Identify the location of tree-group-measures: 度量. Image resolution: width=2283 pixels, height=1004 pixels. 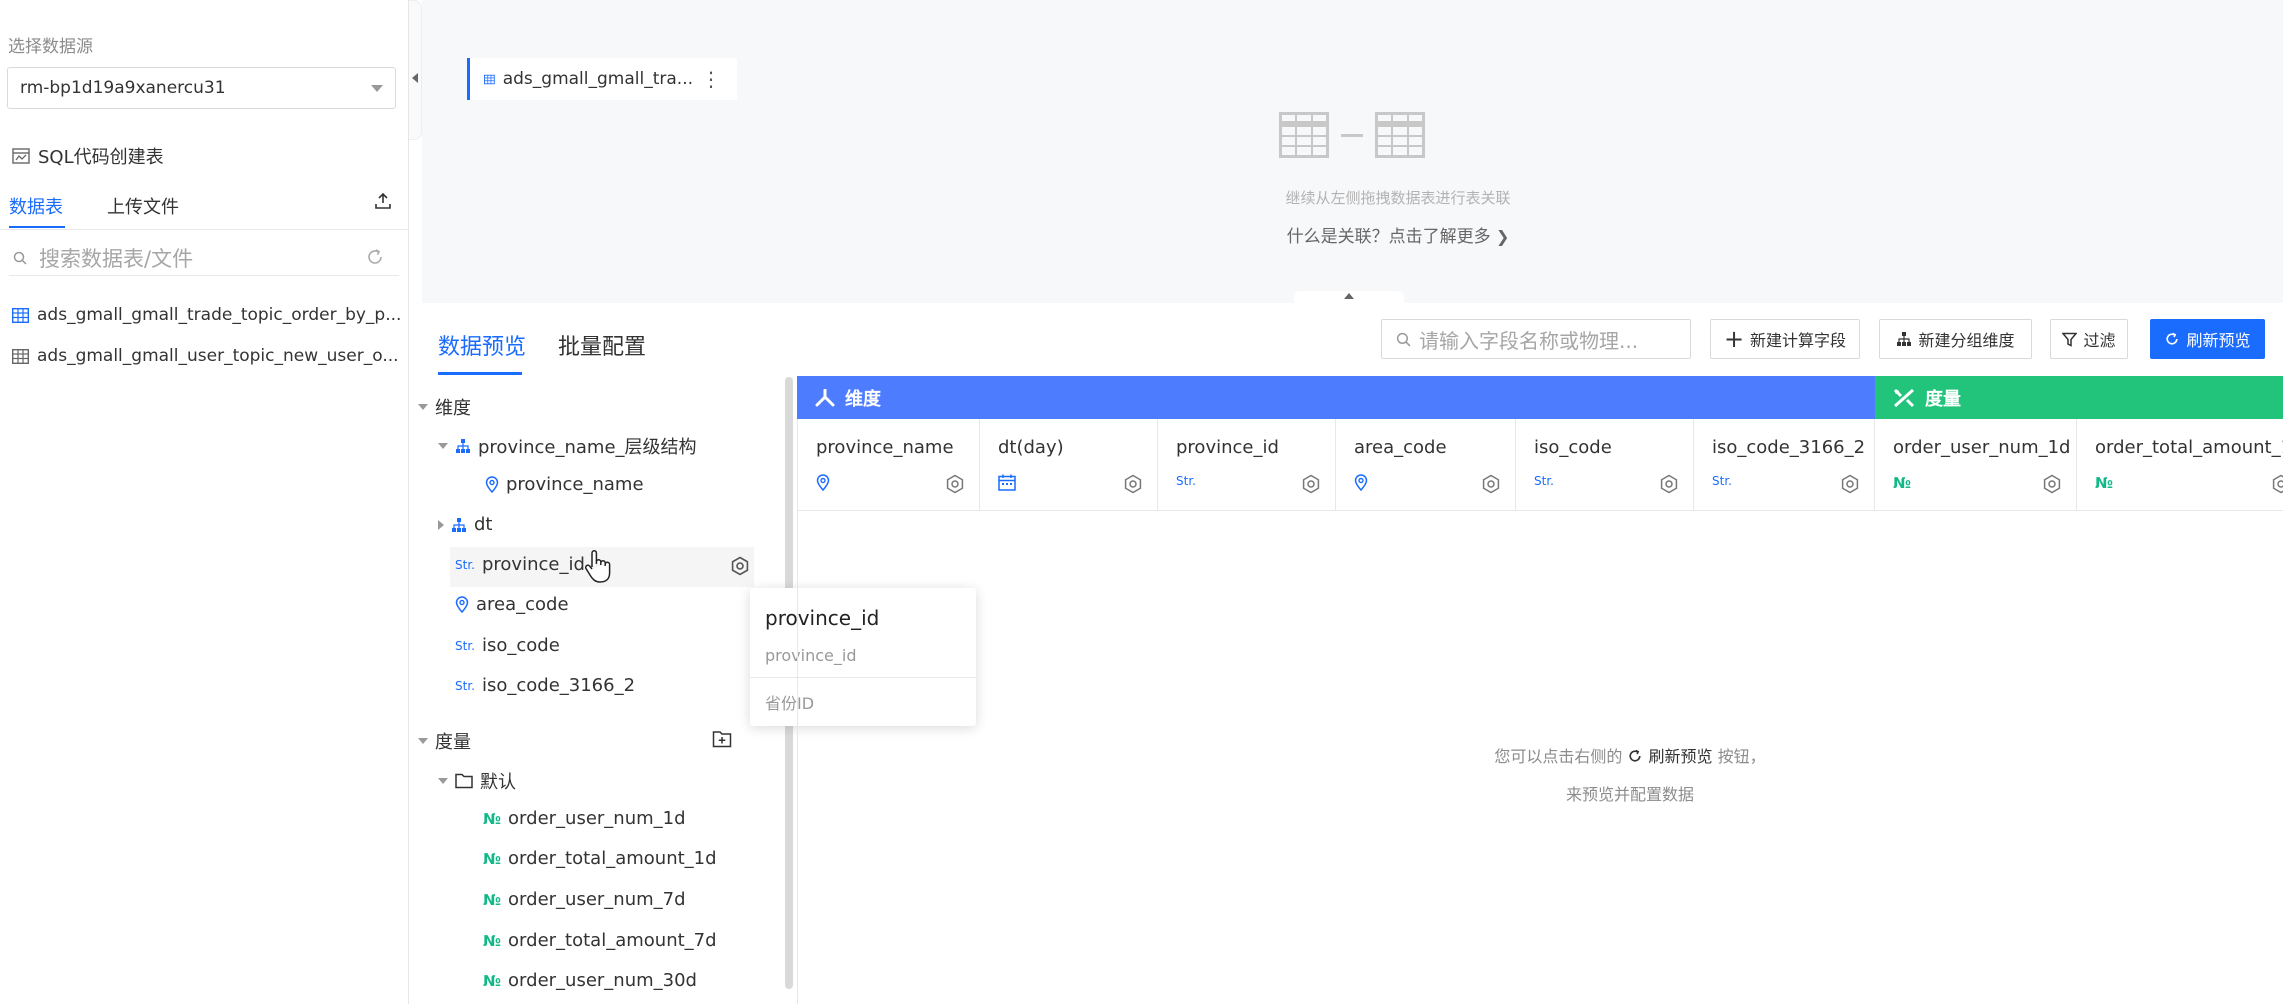
(444, 741).